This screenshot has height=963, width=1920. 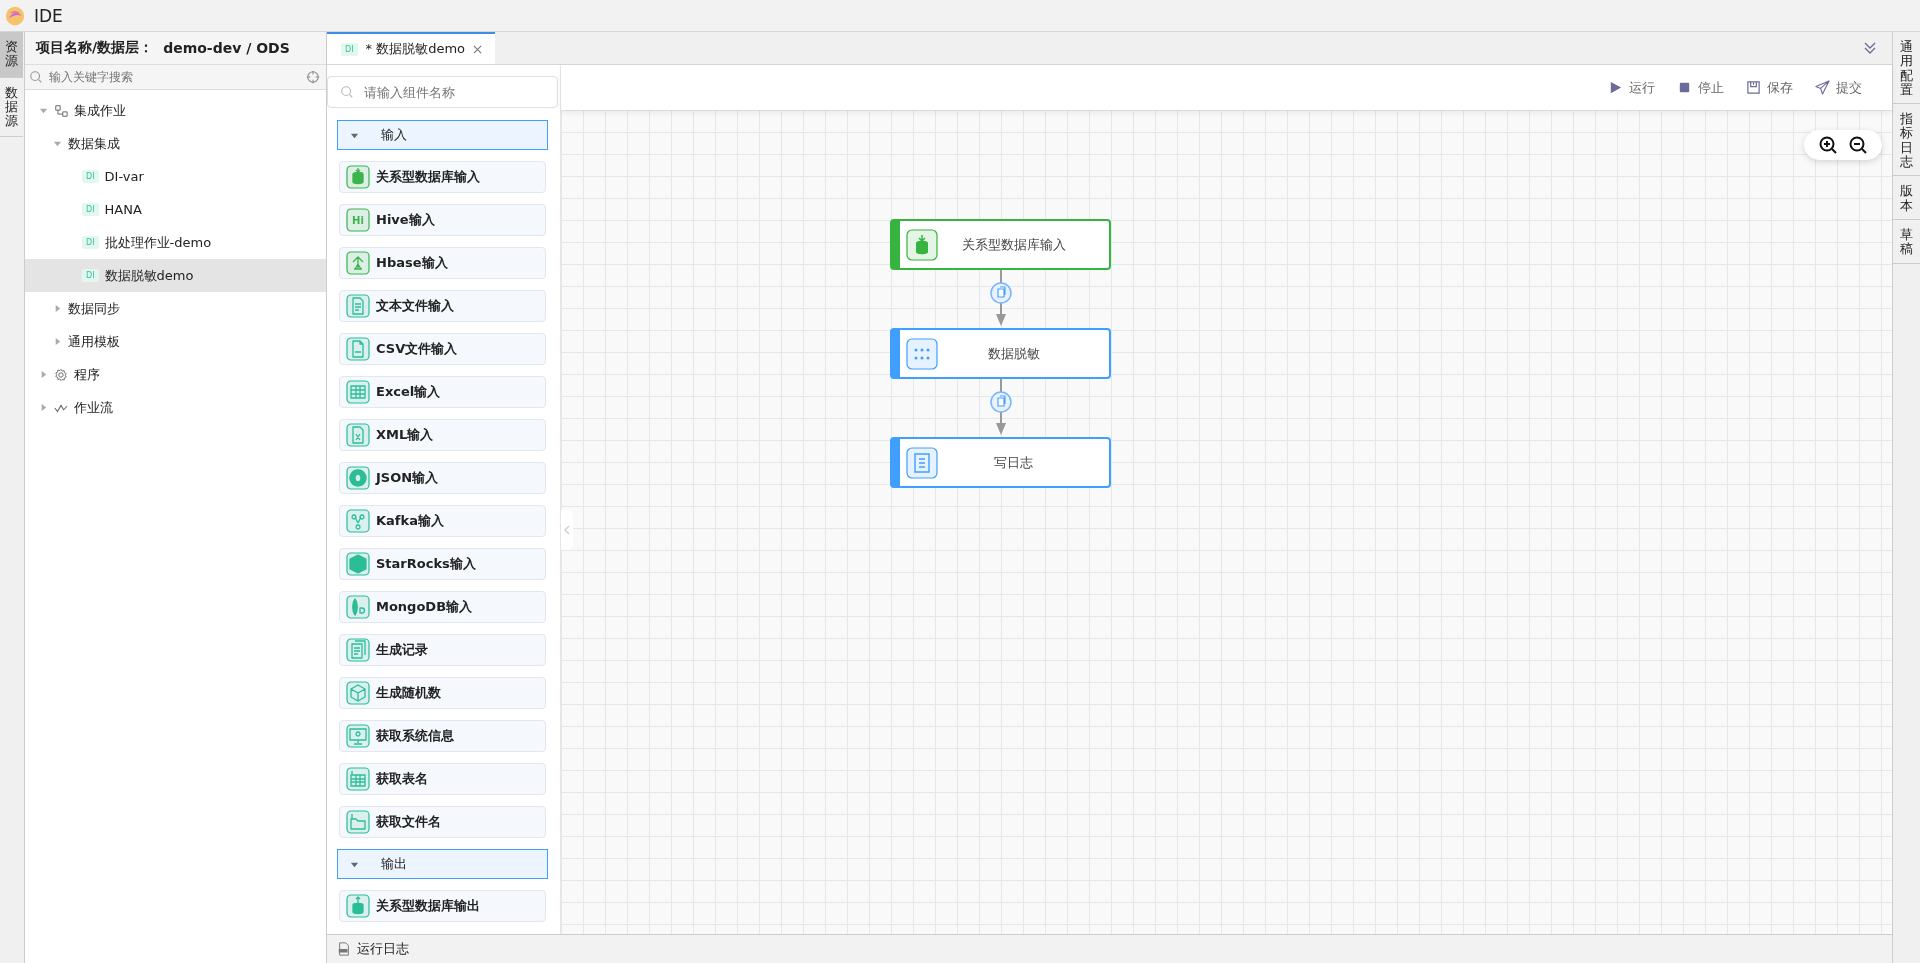 What do you see at coordinates (442, 693) in the screenshot?
I see `component-item: 生成随机数` at bounding box center [442, 693].